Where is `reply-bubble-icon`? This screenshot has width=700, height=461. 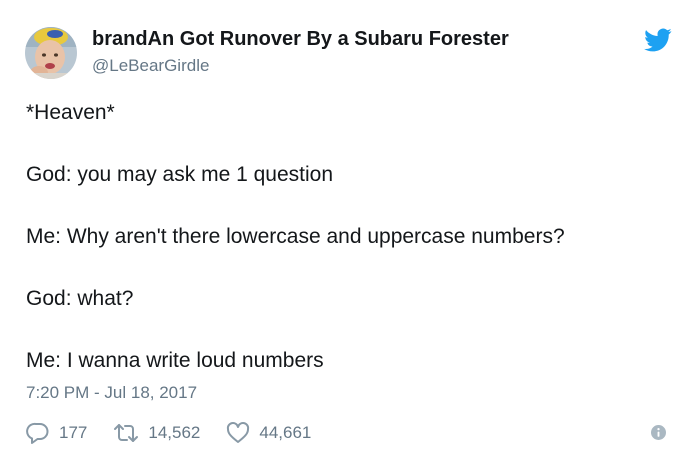 reply-bubble-icon is located at coordinates (37, 433).